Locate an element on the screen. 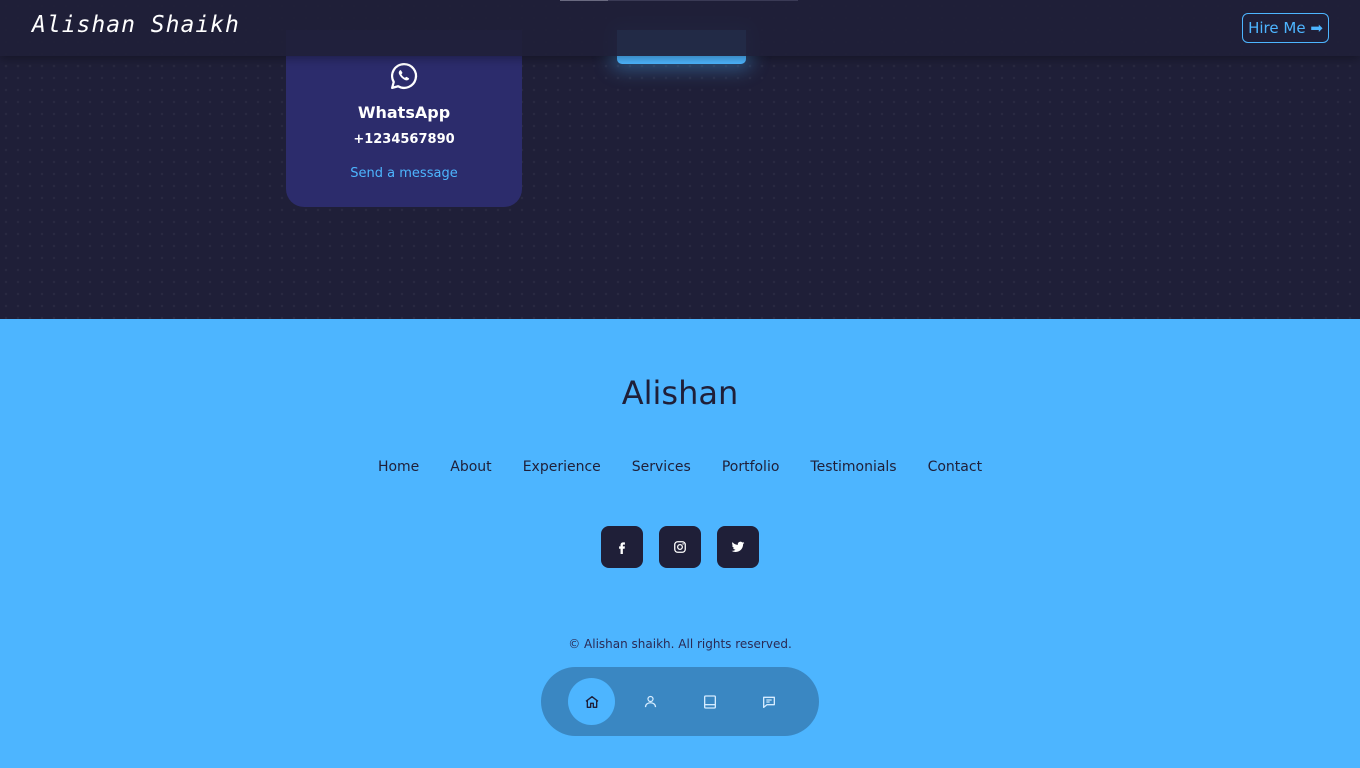  facebook-button is located at coordinates (622, 547).